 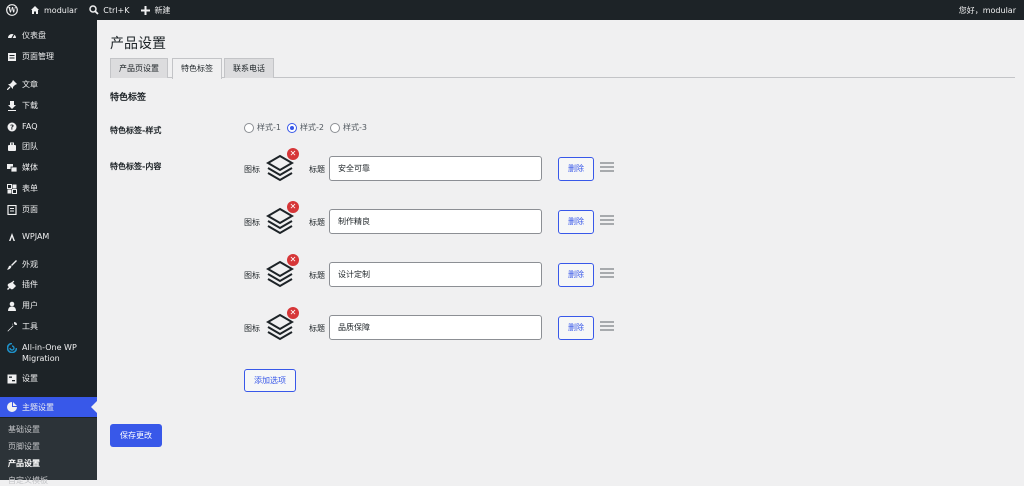 I want to click on wordpress-icon: W, so click(x=12, y=10).